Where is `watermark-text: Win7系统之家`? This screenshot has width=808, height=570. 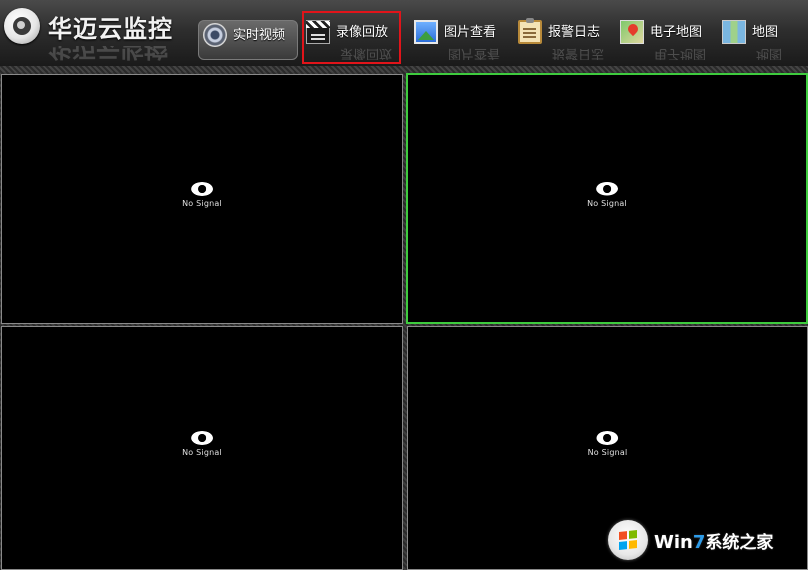 watermark-text: Win7系统之家 is located at coordinates (713, 540).